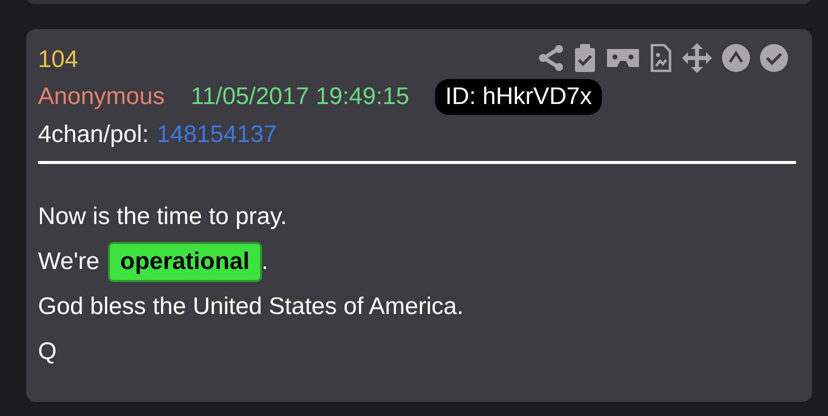 Image resolution: width=828 pixels, height=416 pixels. I want to click on document-image-icon, so click(661, 58).